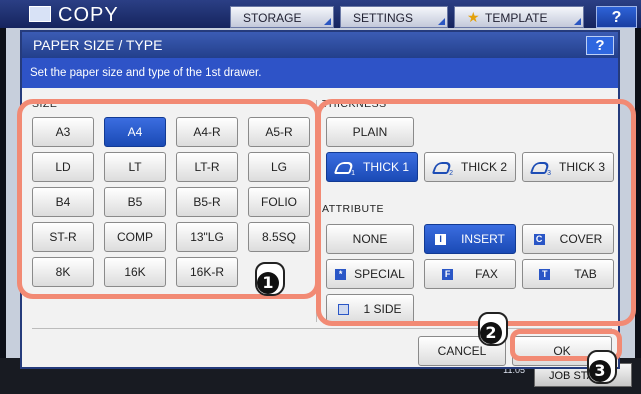 The image size is (641, 394). I want to click on storage-button: STORAGE, so click(282, 17).